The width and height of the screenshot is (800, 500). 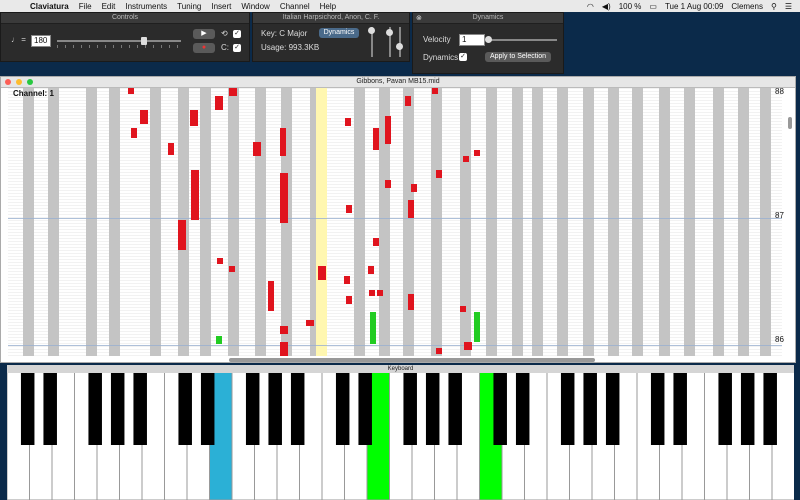 What do you see at coordinates (488, 39) in the screenshot?
I see `velocity-slider-knob` at bounding box center [488, 39].